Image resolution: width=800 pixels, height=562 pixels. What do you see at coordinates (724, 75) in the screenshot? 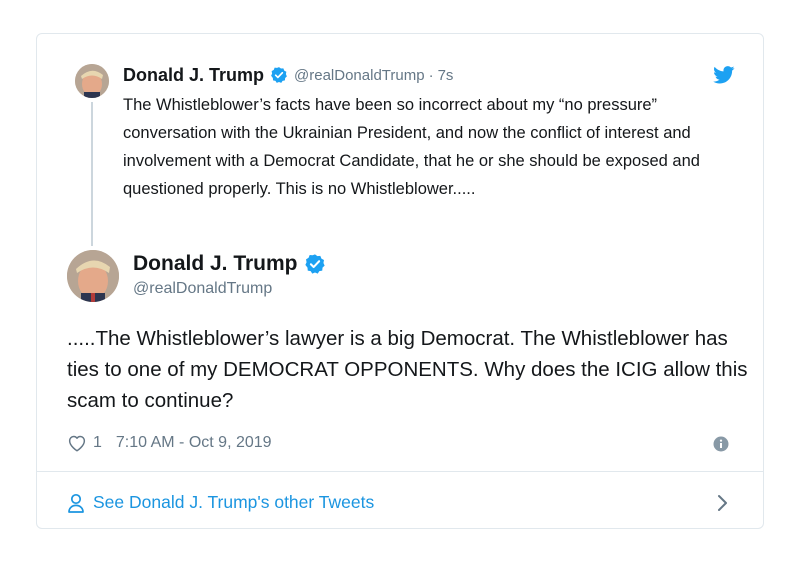
I see `twitter-bird-icon` at bounding box center [724, 75].